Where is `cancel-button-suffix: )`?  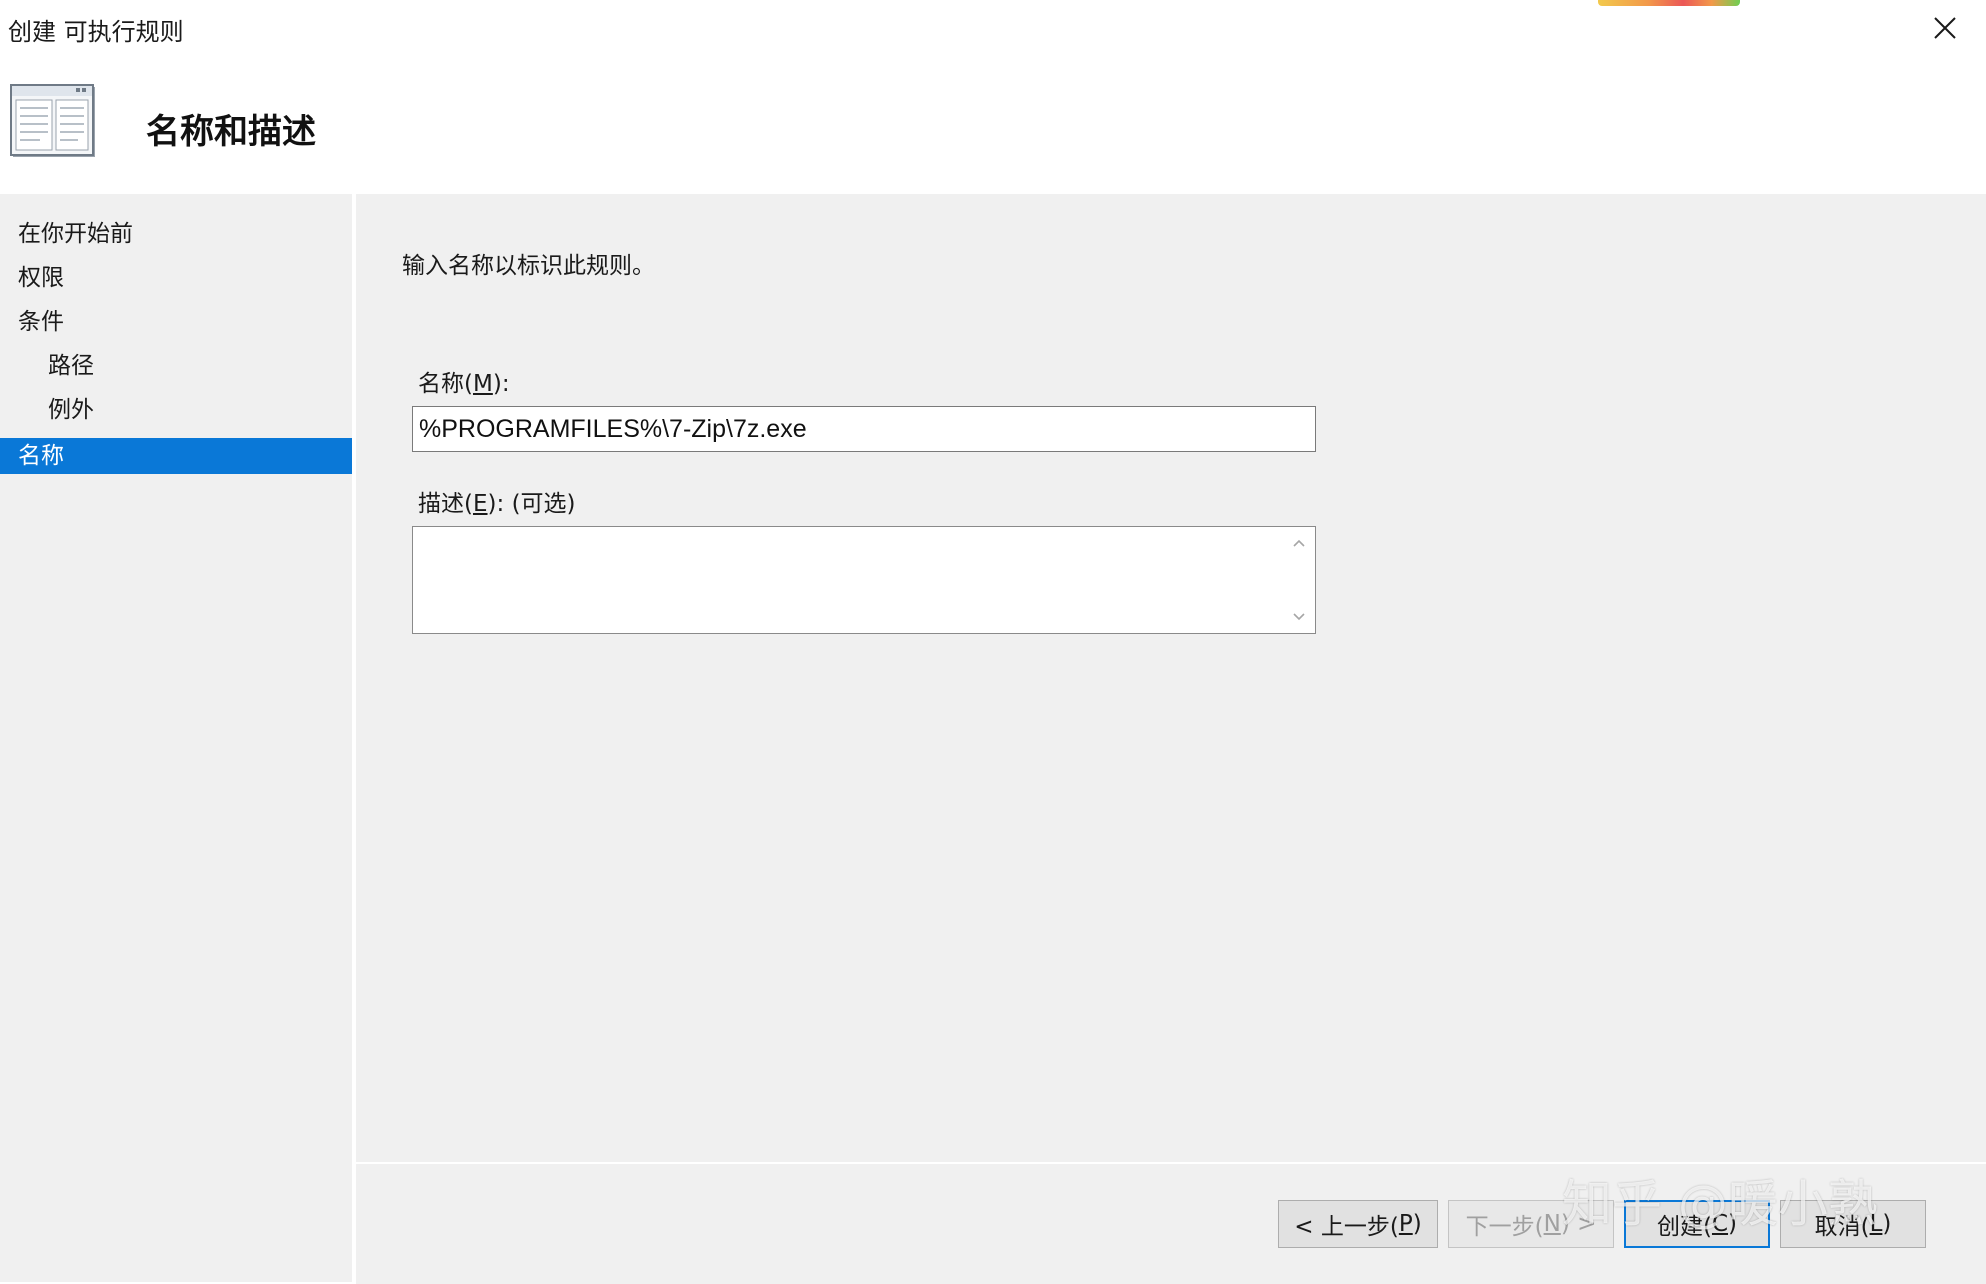
cancel-button-suffix: ) is located at coordinates (1887, 1224).